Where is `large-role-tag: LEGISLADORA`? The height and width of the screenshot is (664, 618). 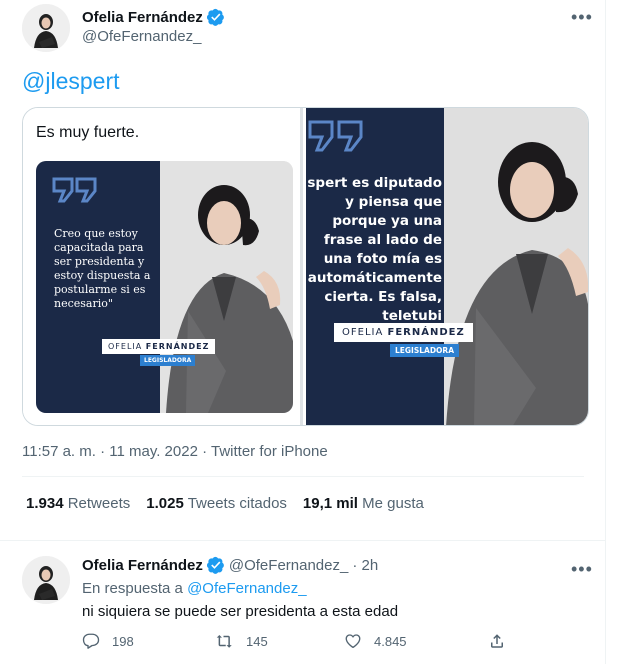
large-role-tag: LEGISLADORA is located at coordinates (425, 350).